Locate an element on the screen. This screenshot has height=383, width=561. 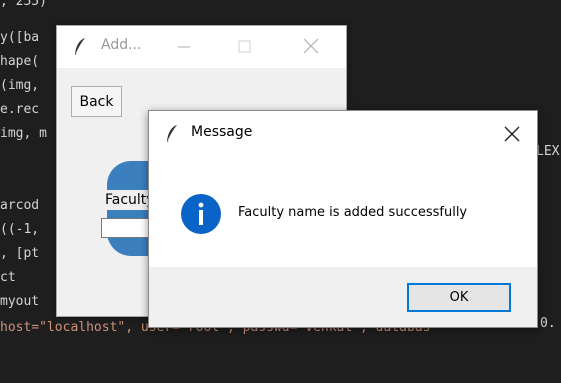
code-line: (img, is located at coordinates (20, 85).